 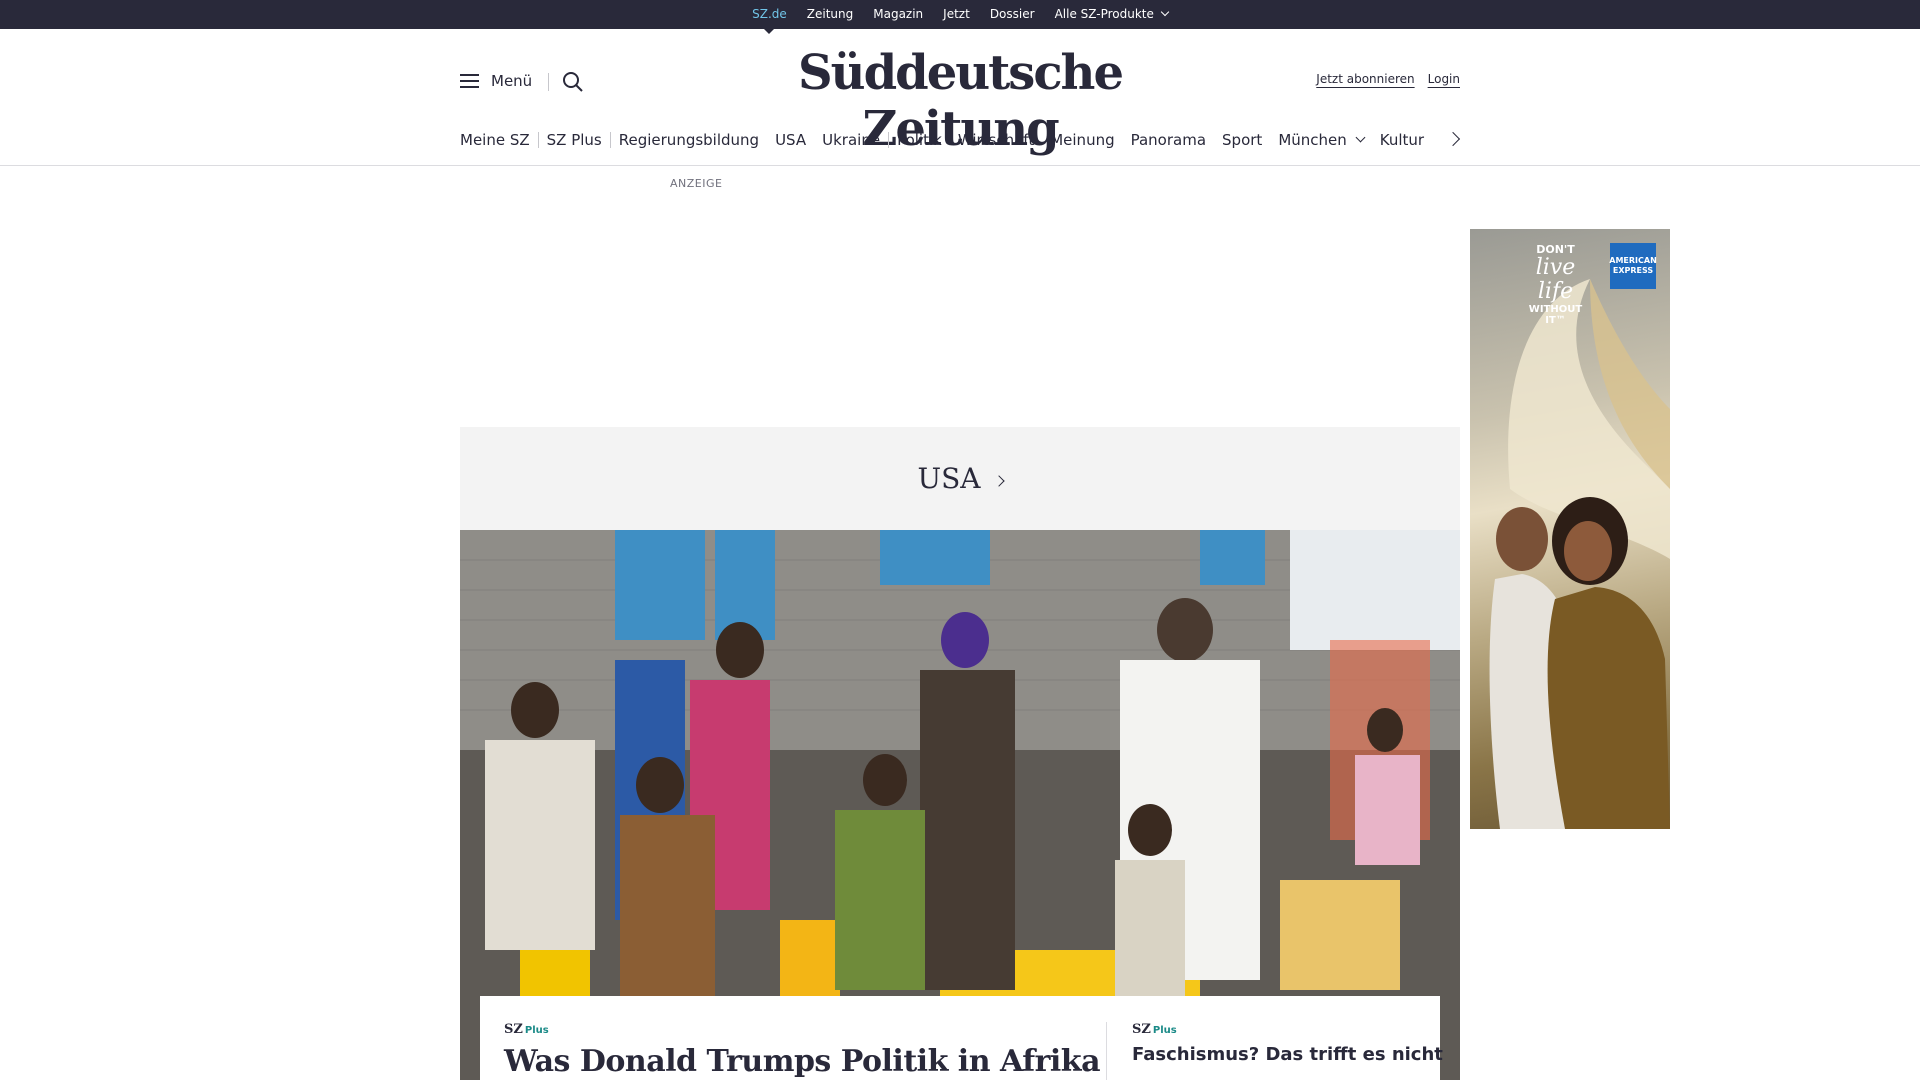 I want to click on nav-item-sz-plus: SZ Plus, so click(x=574, y=140).